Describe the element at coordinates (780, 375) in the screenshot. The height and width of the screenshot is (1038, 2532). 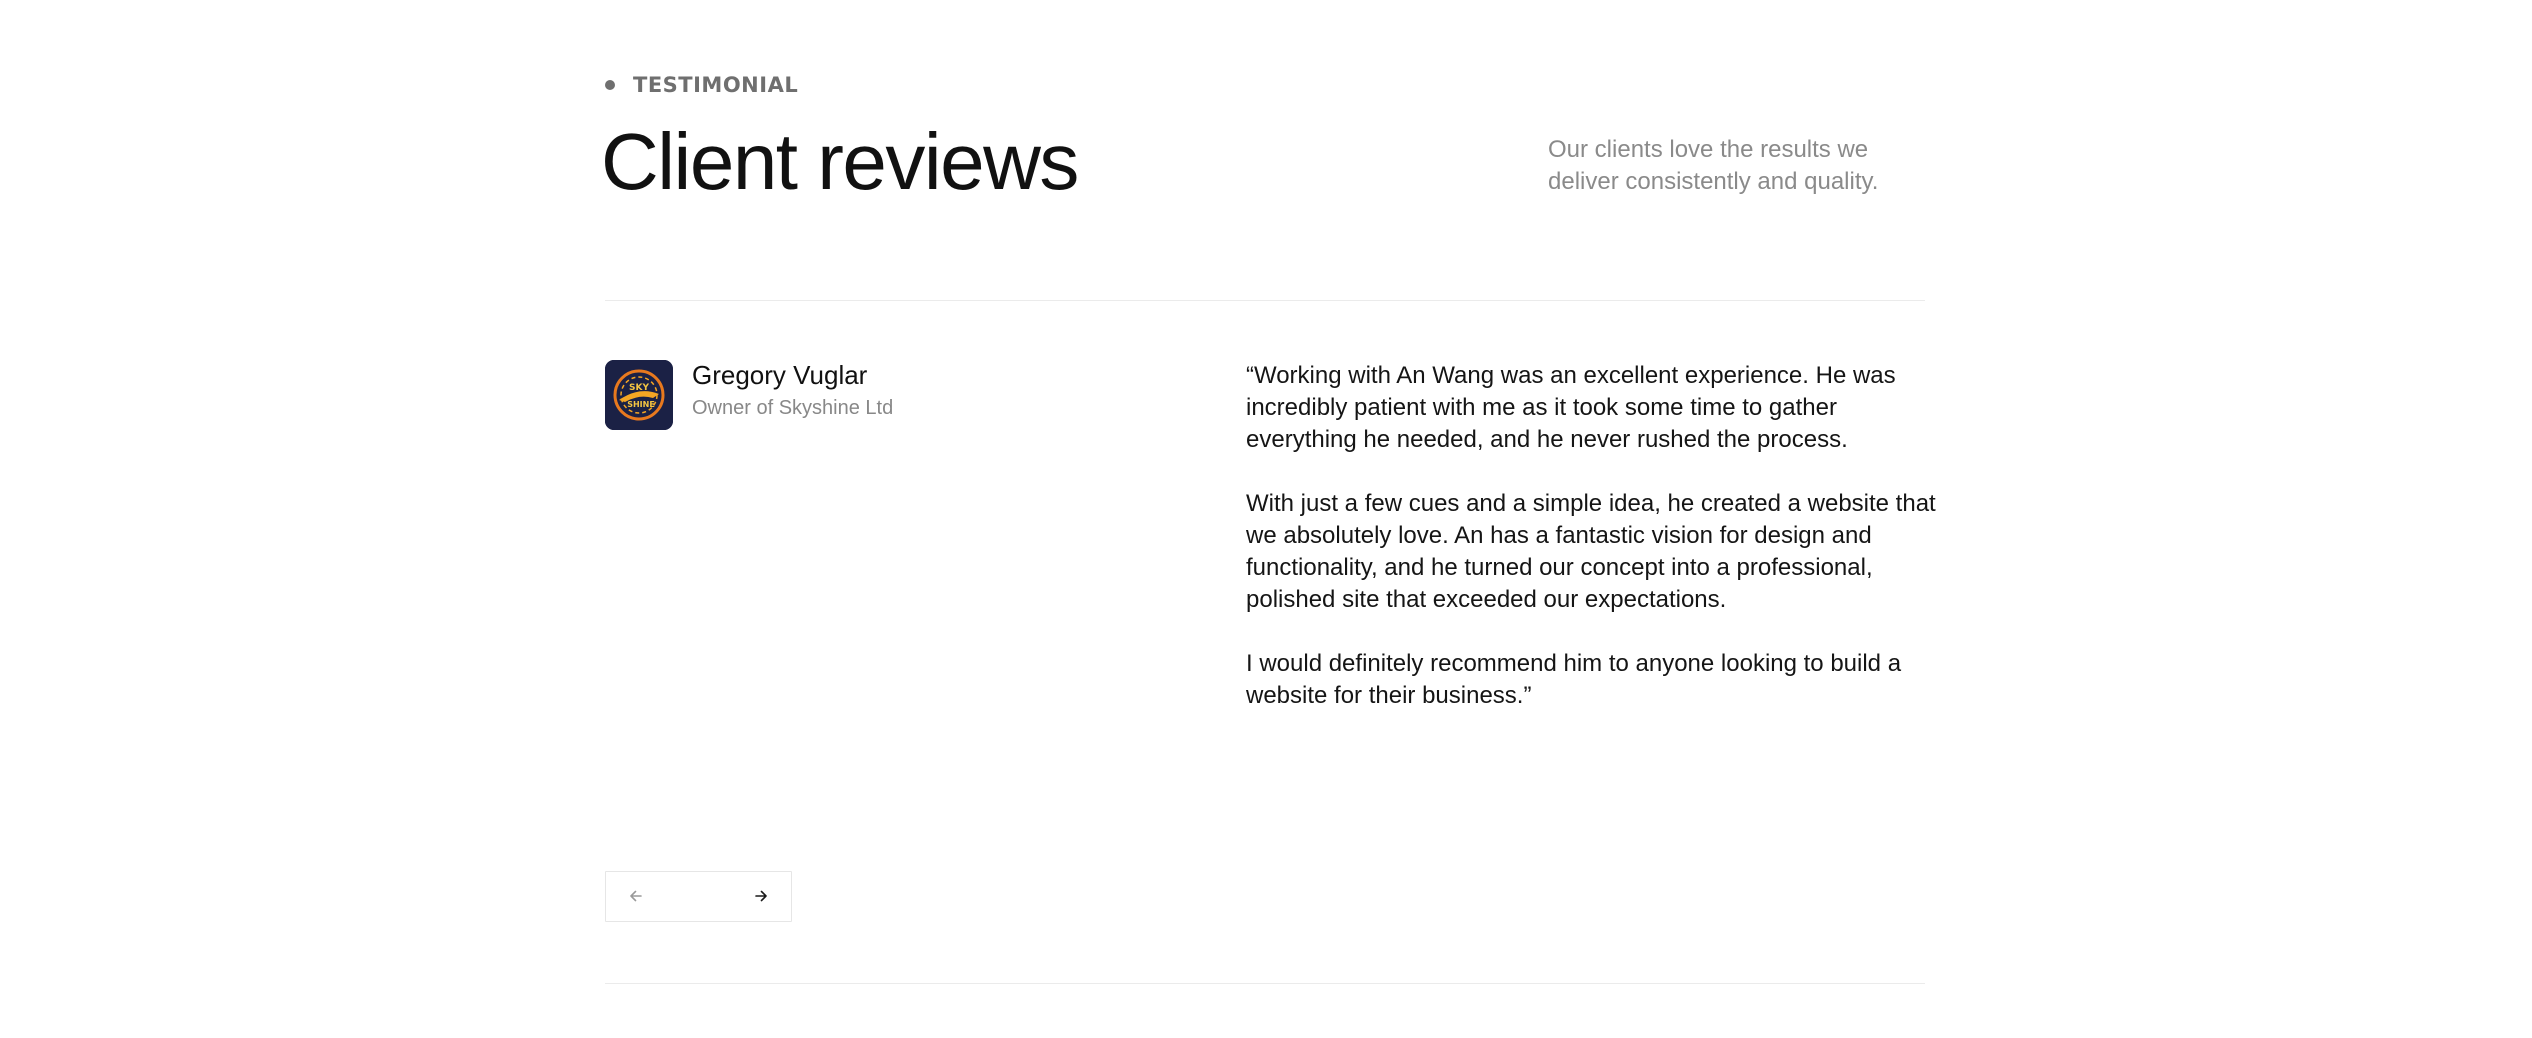
I see `reviewer-name: Gregory Vuglar` at that location.